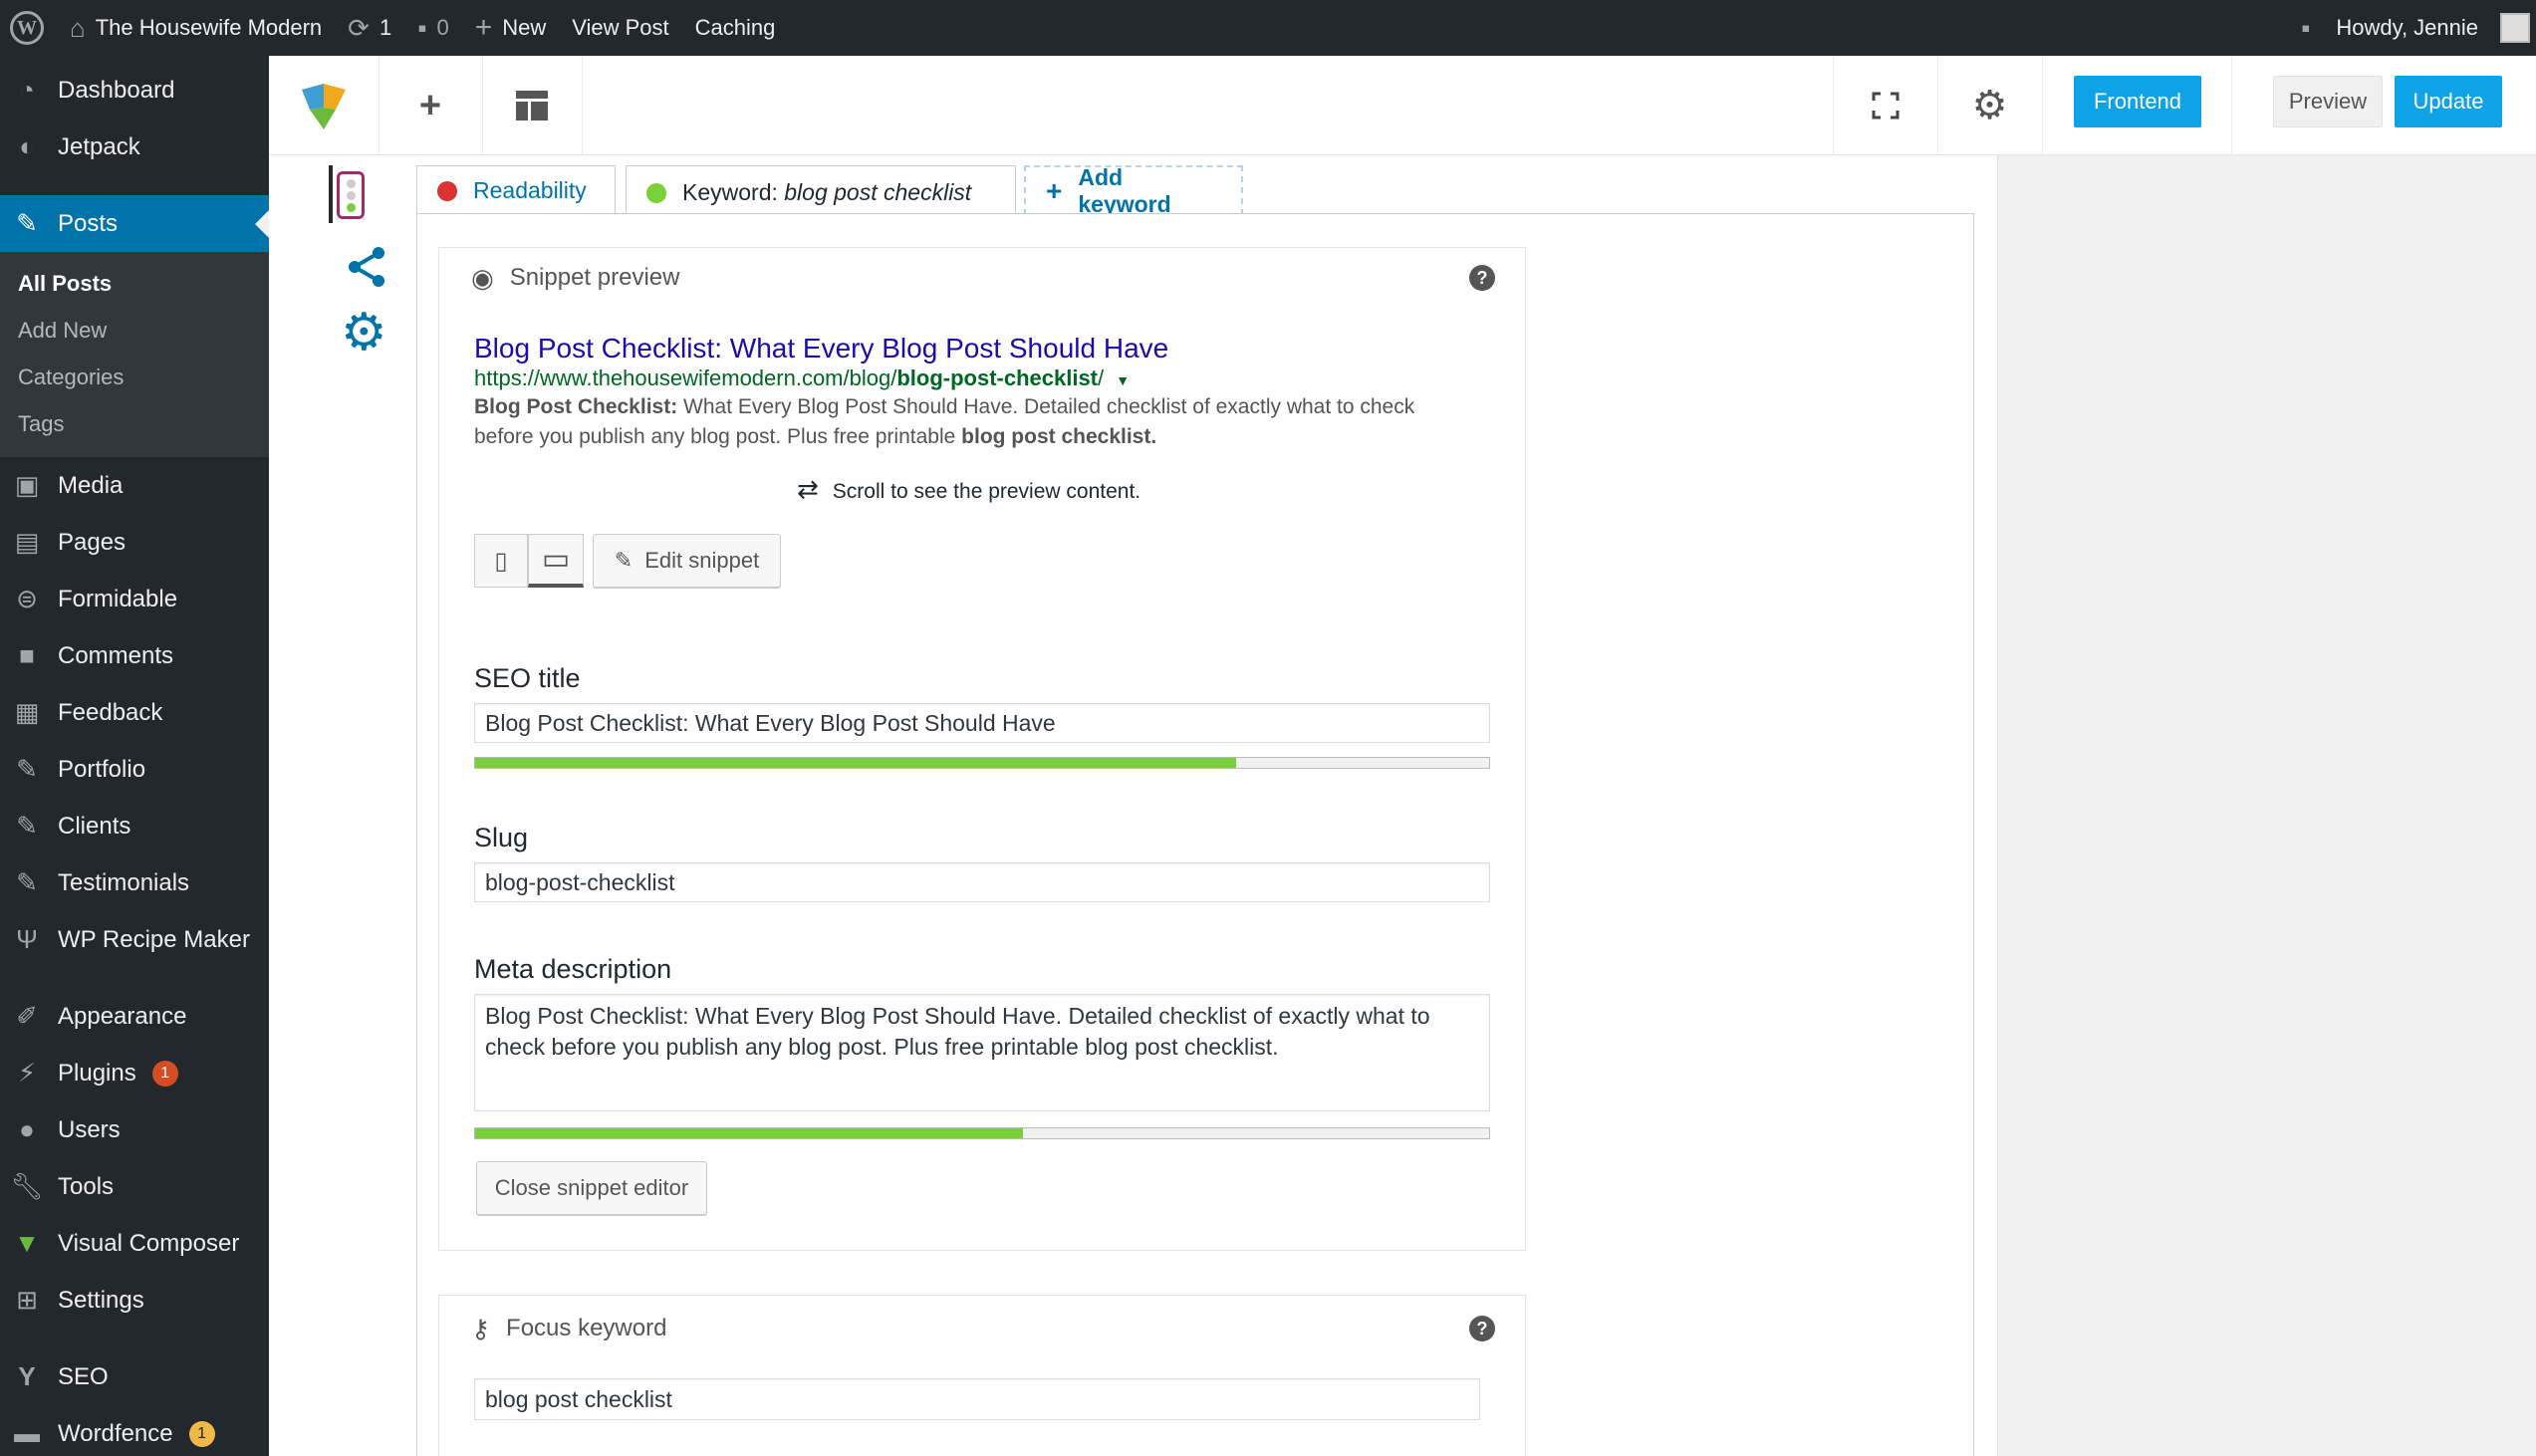 This screenshot has width=2536, height=1456. I want to click on desktop-preview-button: ▭, so click(556, 561).